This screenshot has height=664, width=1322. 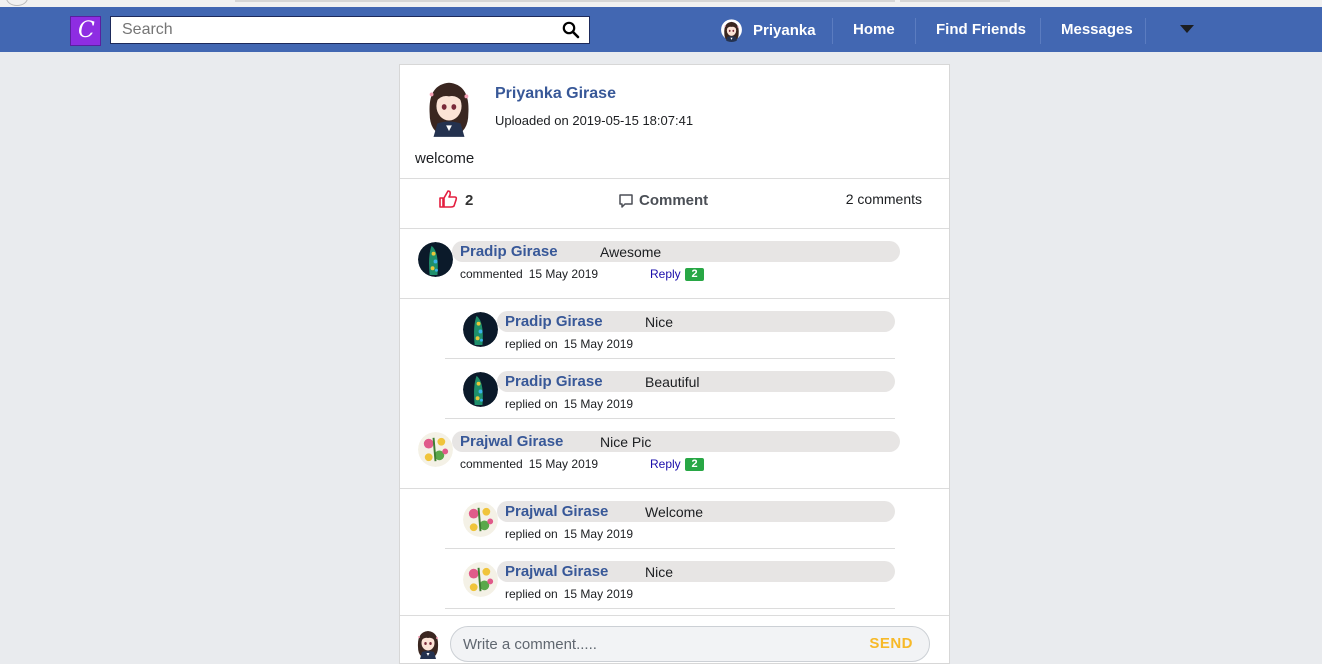 I want to click on reply-text: Welcome, so click(x=674, y=512).